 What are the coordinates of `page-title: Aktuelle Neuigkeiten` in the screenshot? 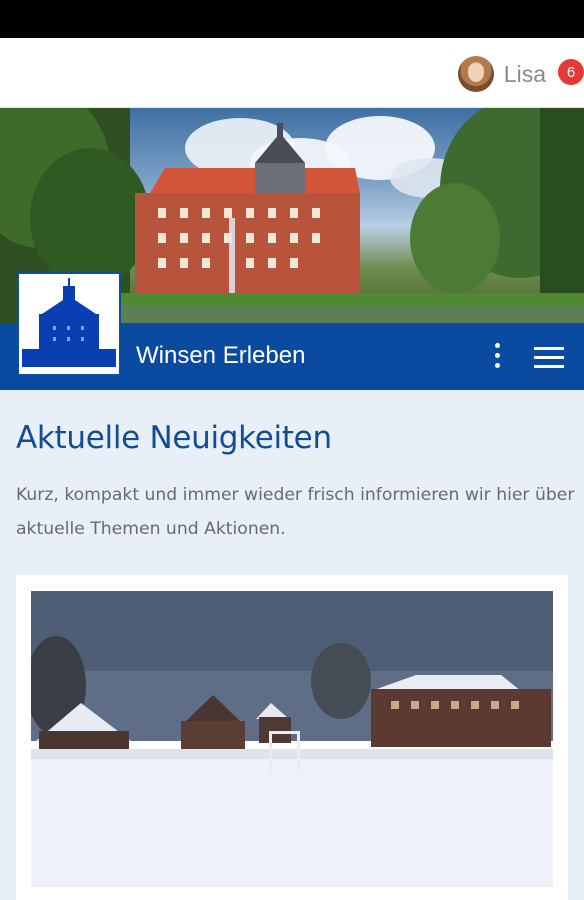 It's located at (174, 438).